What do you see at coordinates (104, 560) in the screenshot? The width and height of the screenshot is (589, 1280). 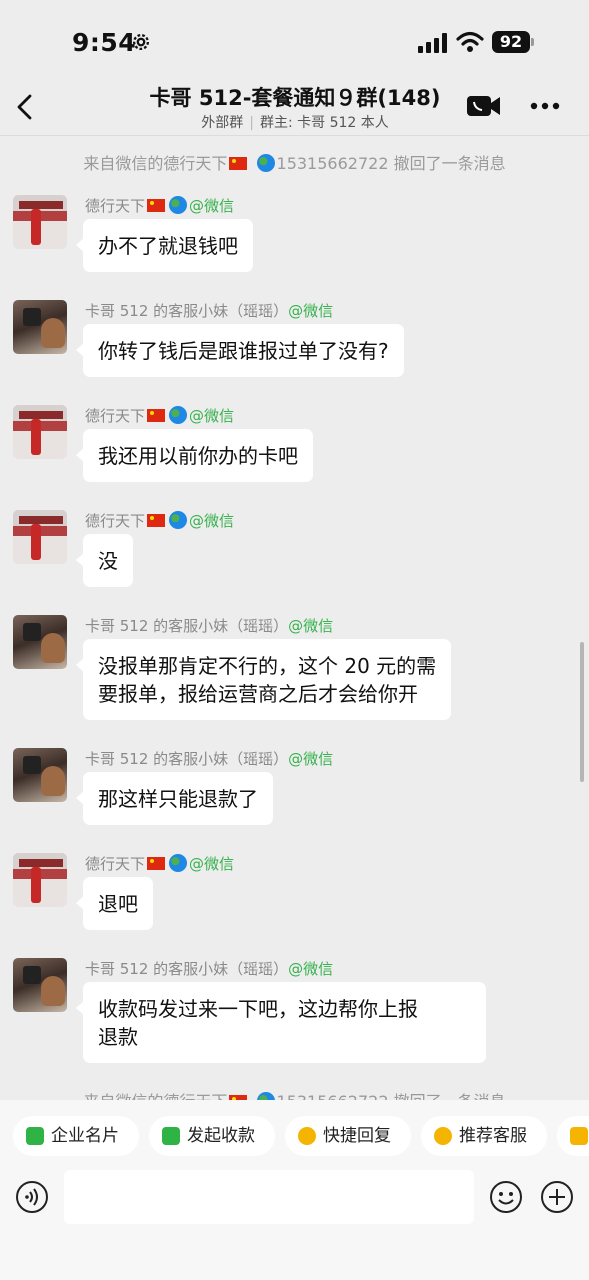 I see `message-bubble: 没` at bounding box center [104, 560].